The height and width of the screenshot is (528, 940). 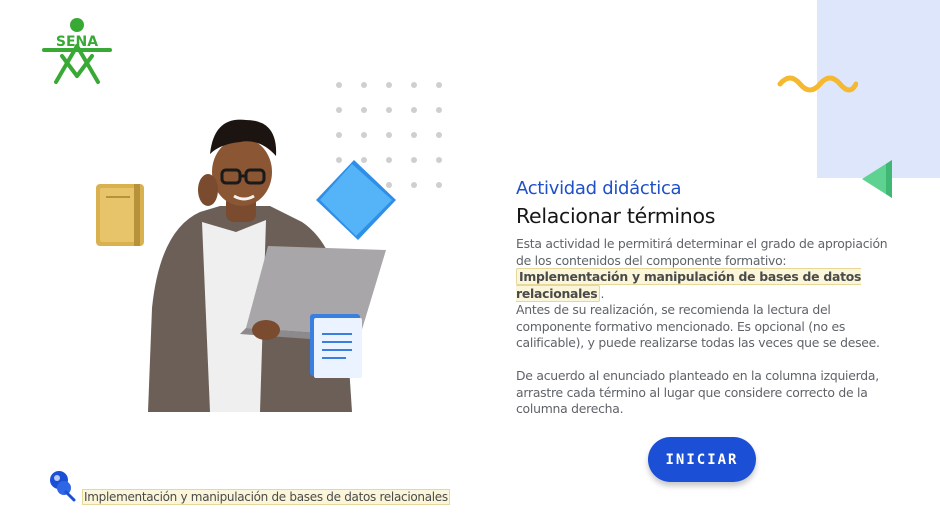 What do you see at coordinates (77, 51) in the screenshot?
I see `sena-logo-icon: SENA` at bounding box center [77, 51].